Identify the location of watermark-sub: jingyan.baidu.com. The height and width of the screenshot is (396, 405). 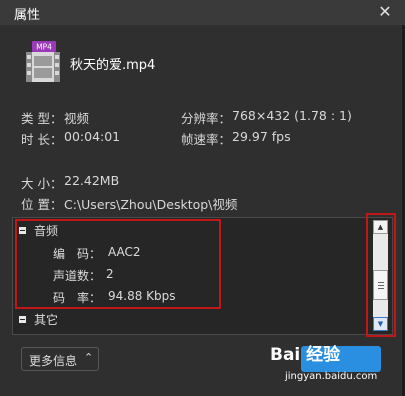
(331, 376).